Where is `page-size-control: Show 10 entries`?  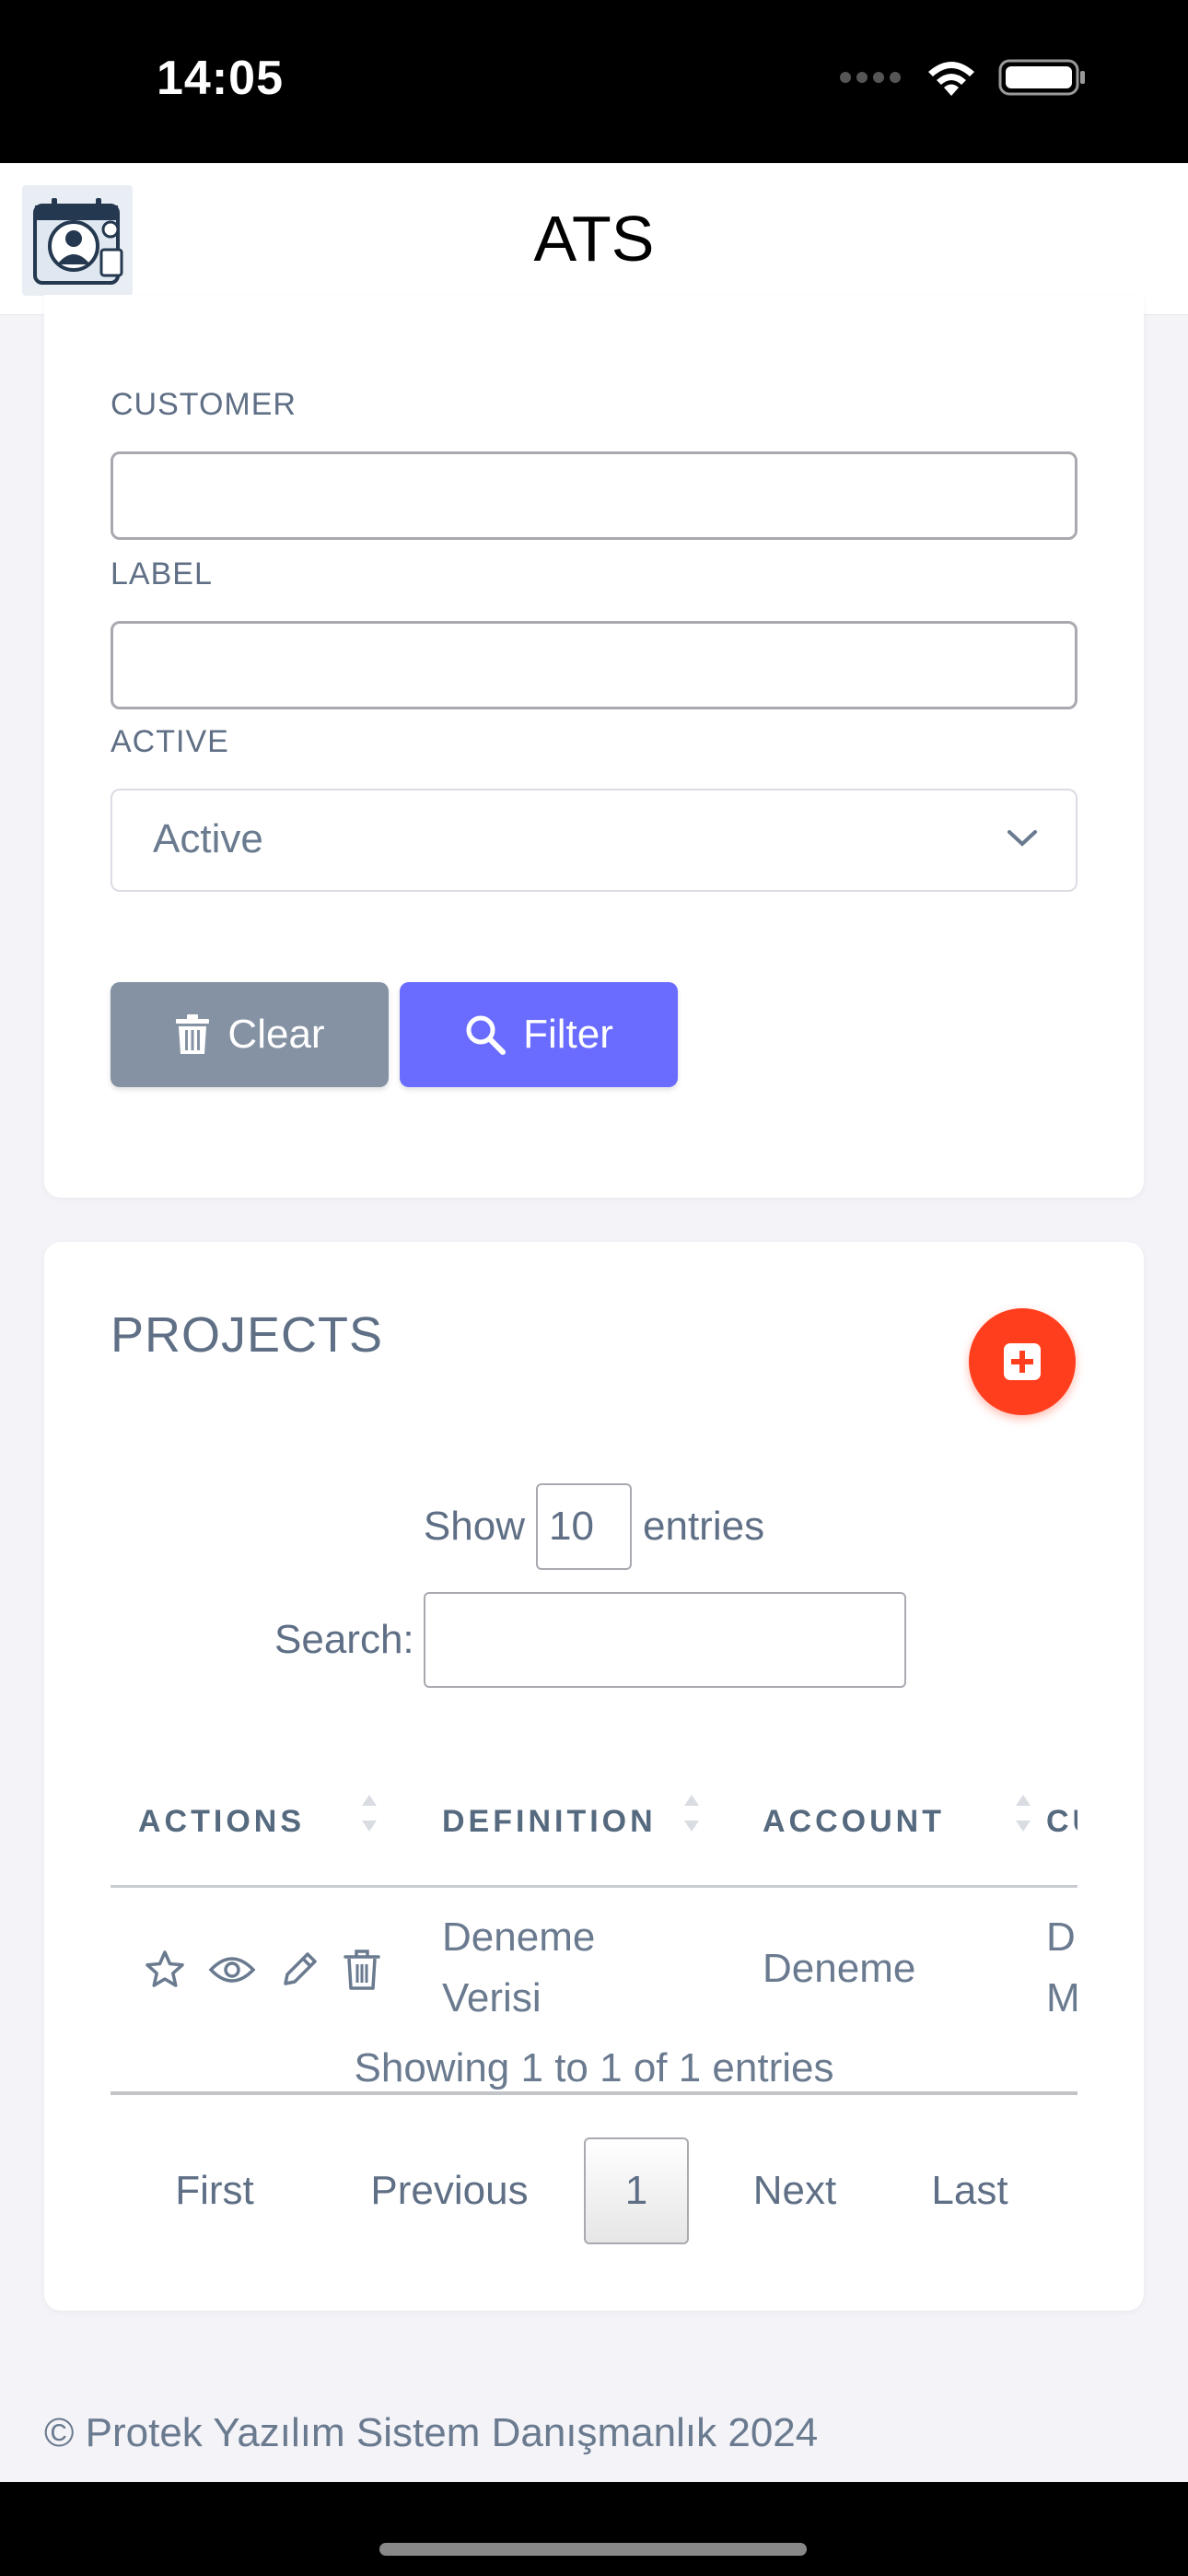
page-size-control: Show 10 entries is located at coordinates (594, 1526).